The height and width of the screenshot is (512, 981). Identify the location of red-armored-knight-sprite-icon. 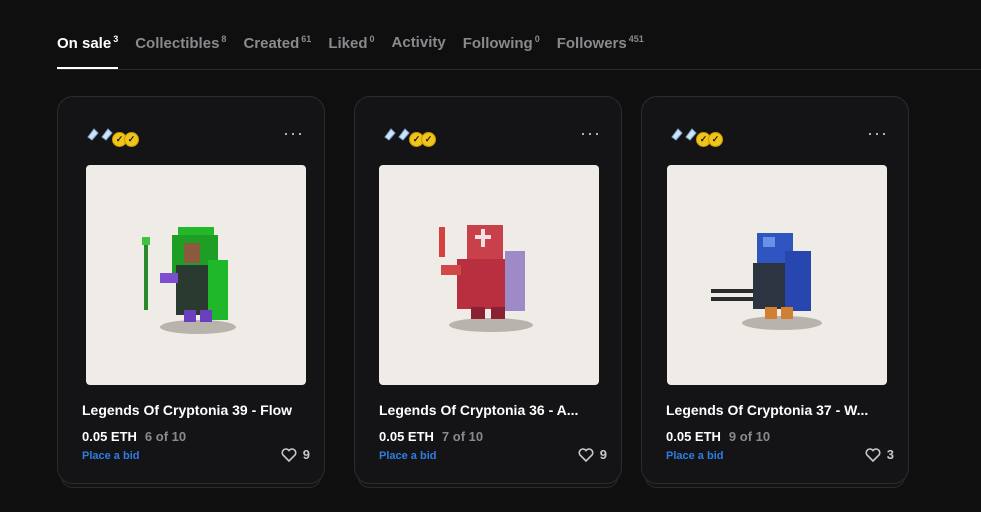
(486, 278).